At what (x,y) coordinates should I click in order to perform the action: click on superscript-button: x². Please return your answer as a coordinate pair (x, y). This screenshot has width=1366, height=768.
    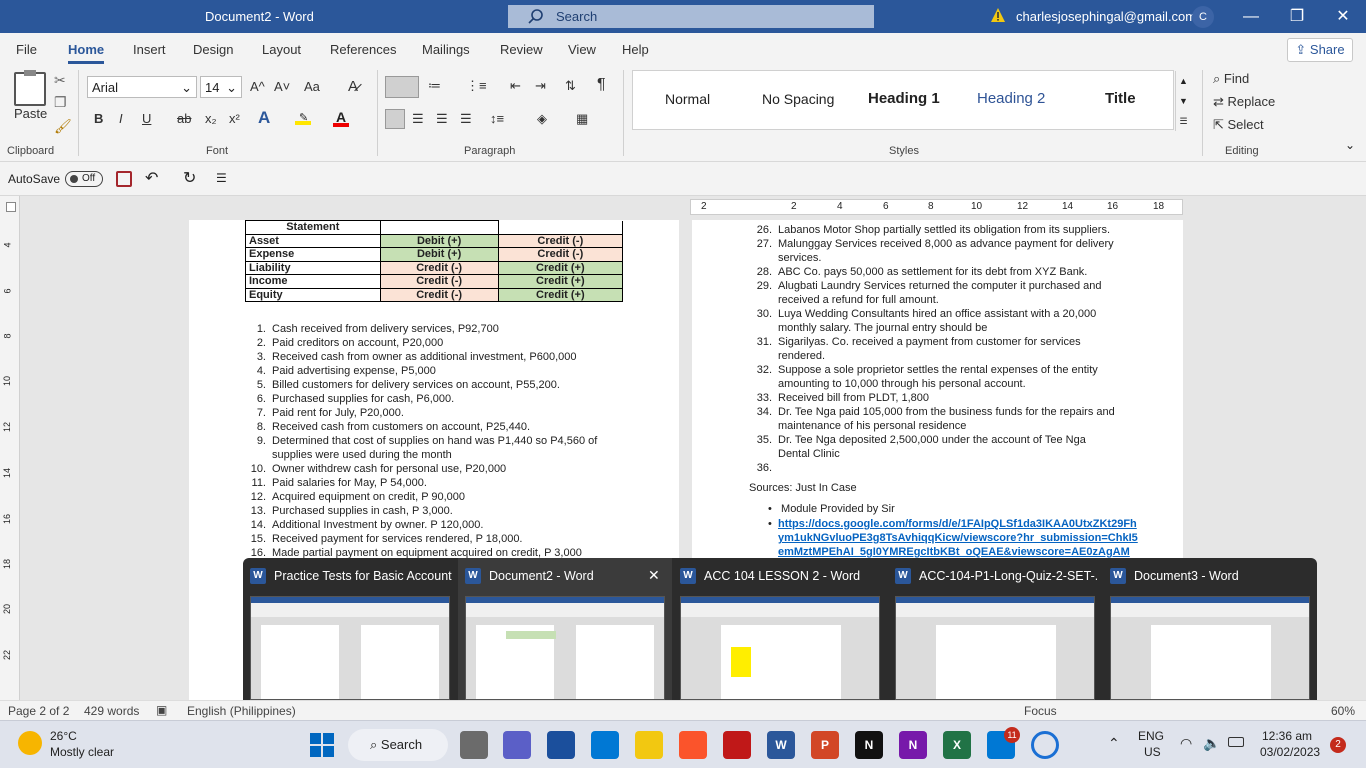
    Looking at the image, I should click on (234, 118).